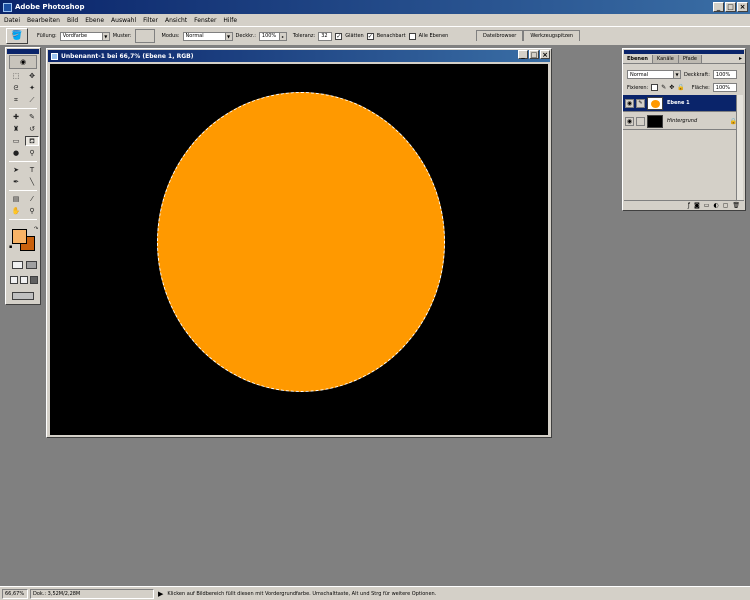  What do you see at coordinates (14, 280) in the screenshot?
I see `screen-mode-standard-icon` at bounding box center [14, 280].